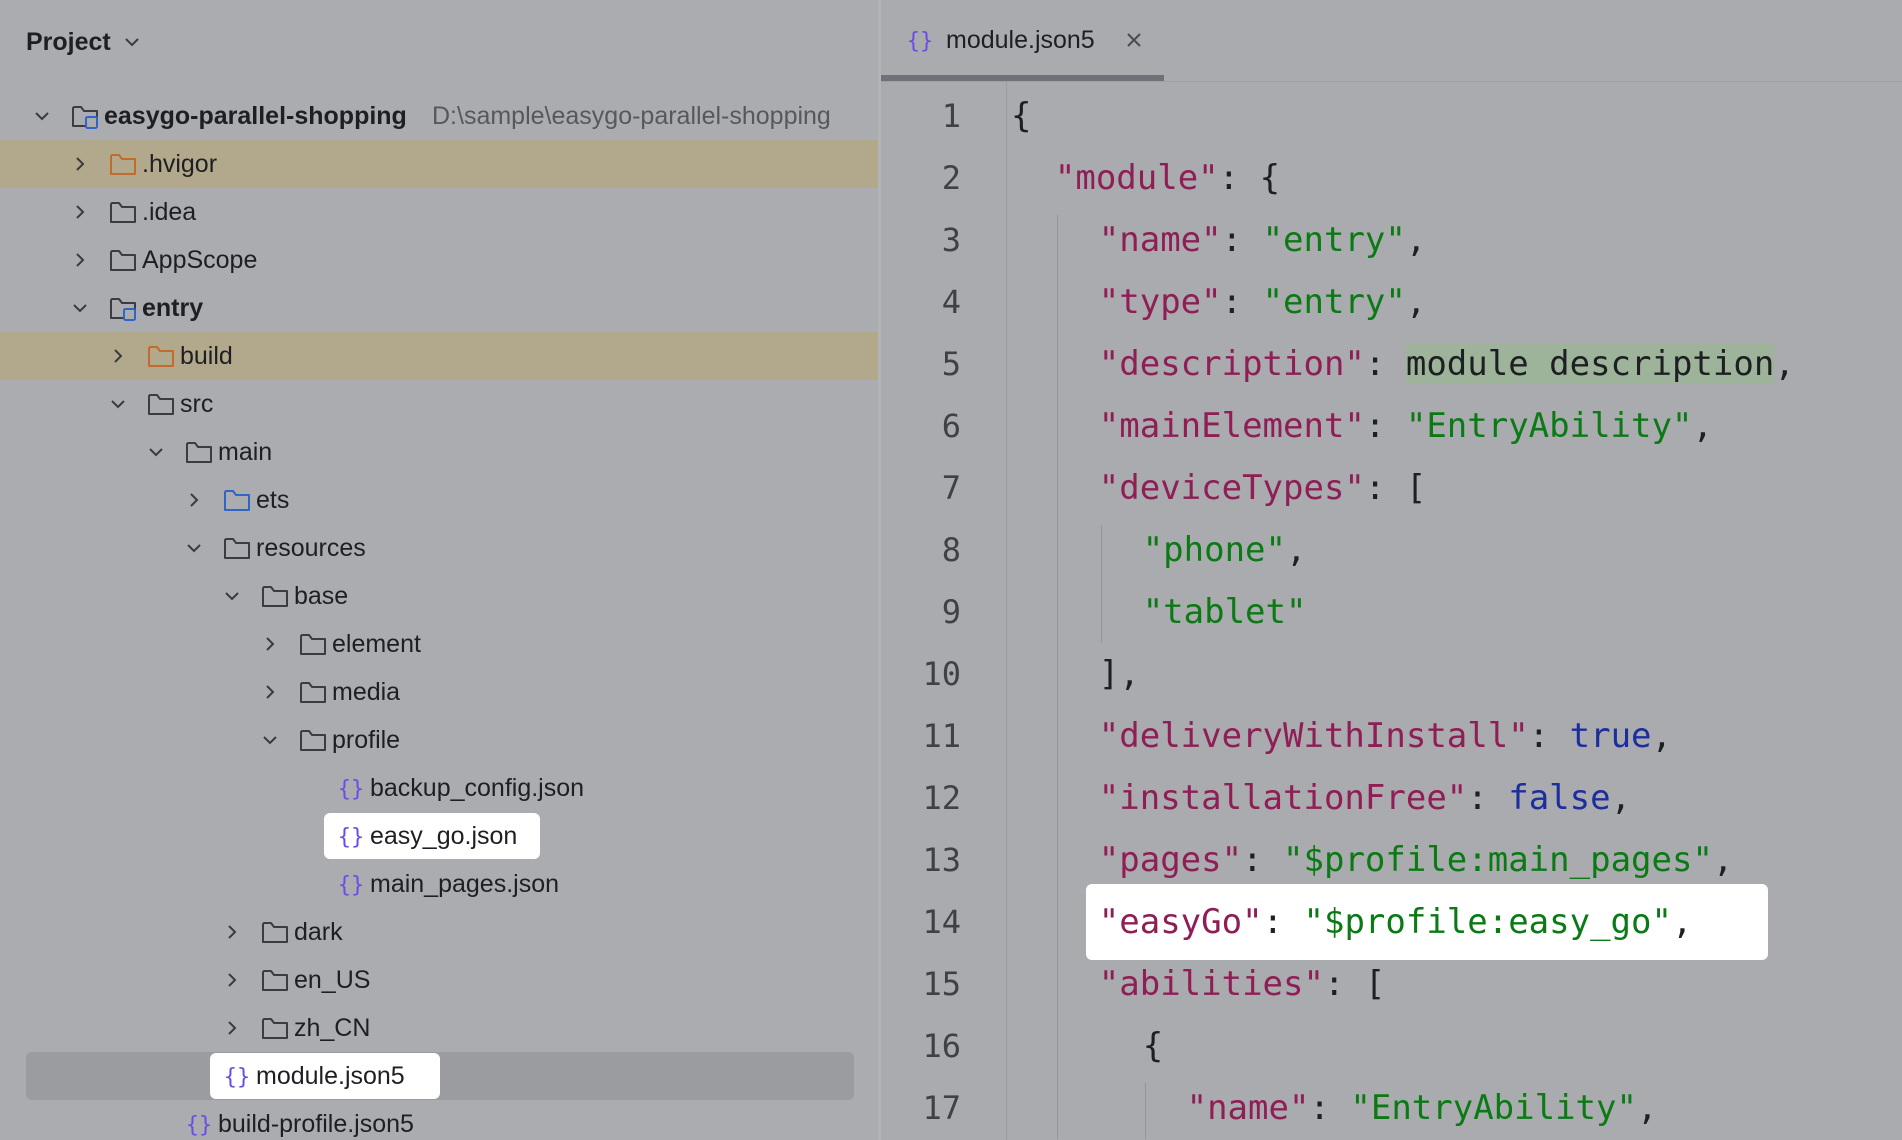 The height and width of the screenshot is (1140, 1902). I want to click on tree-item: en_US, so click(439, 980).